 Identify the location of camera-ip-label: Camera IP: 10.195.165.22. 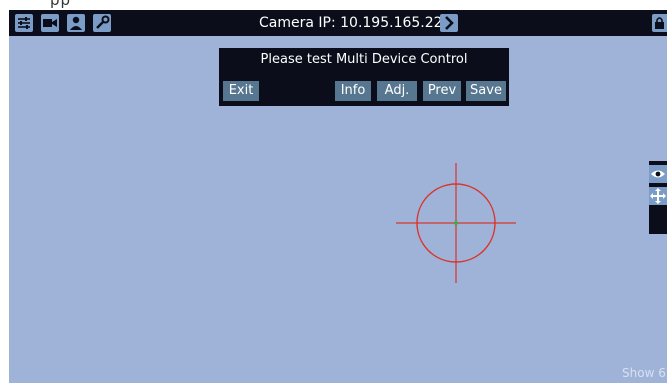
(351, 23).